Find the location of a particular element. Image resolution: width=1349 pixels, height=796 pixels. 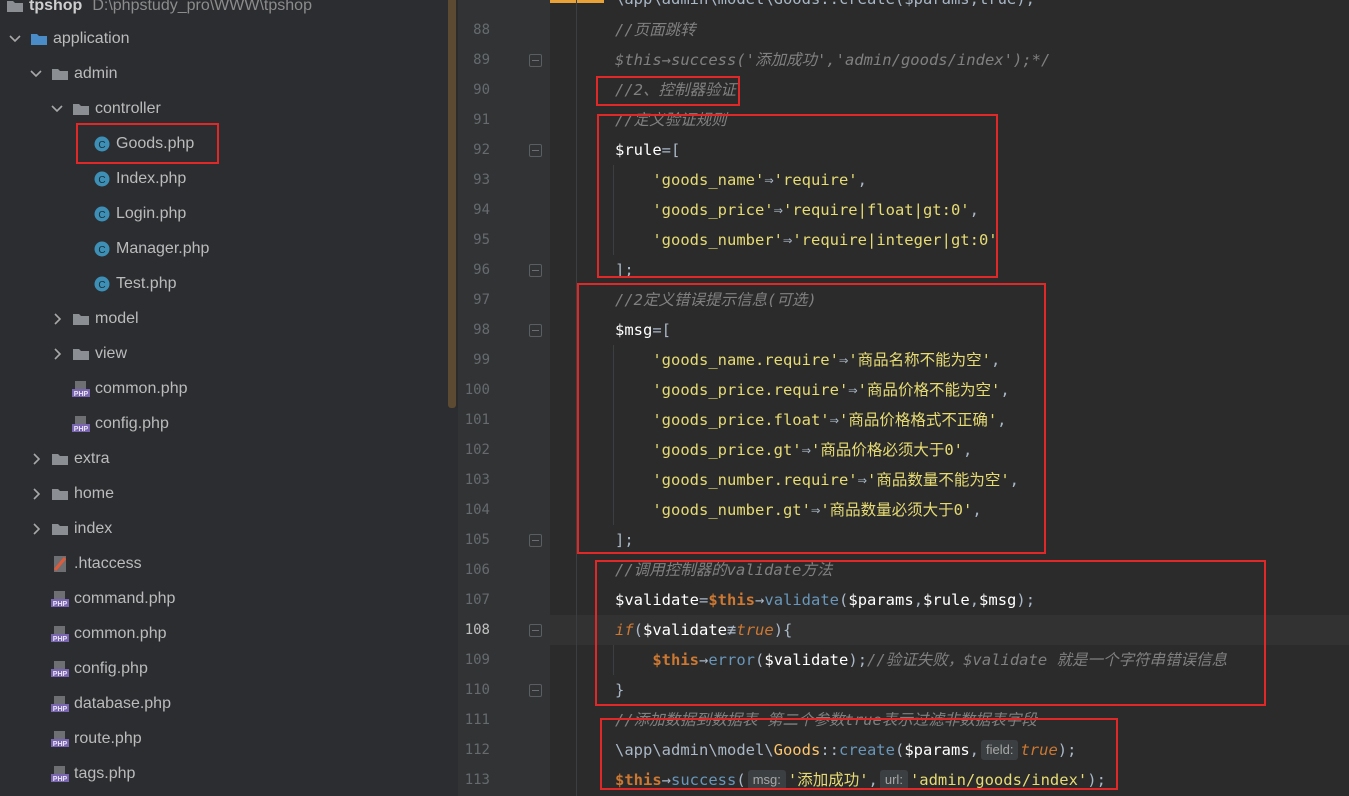

tree-folder-index: index is located at coordinates (70, 528).